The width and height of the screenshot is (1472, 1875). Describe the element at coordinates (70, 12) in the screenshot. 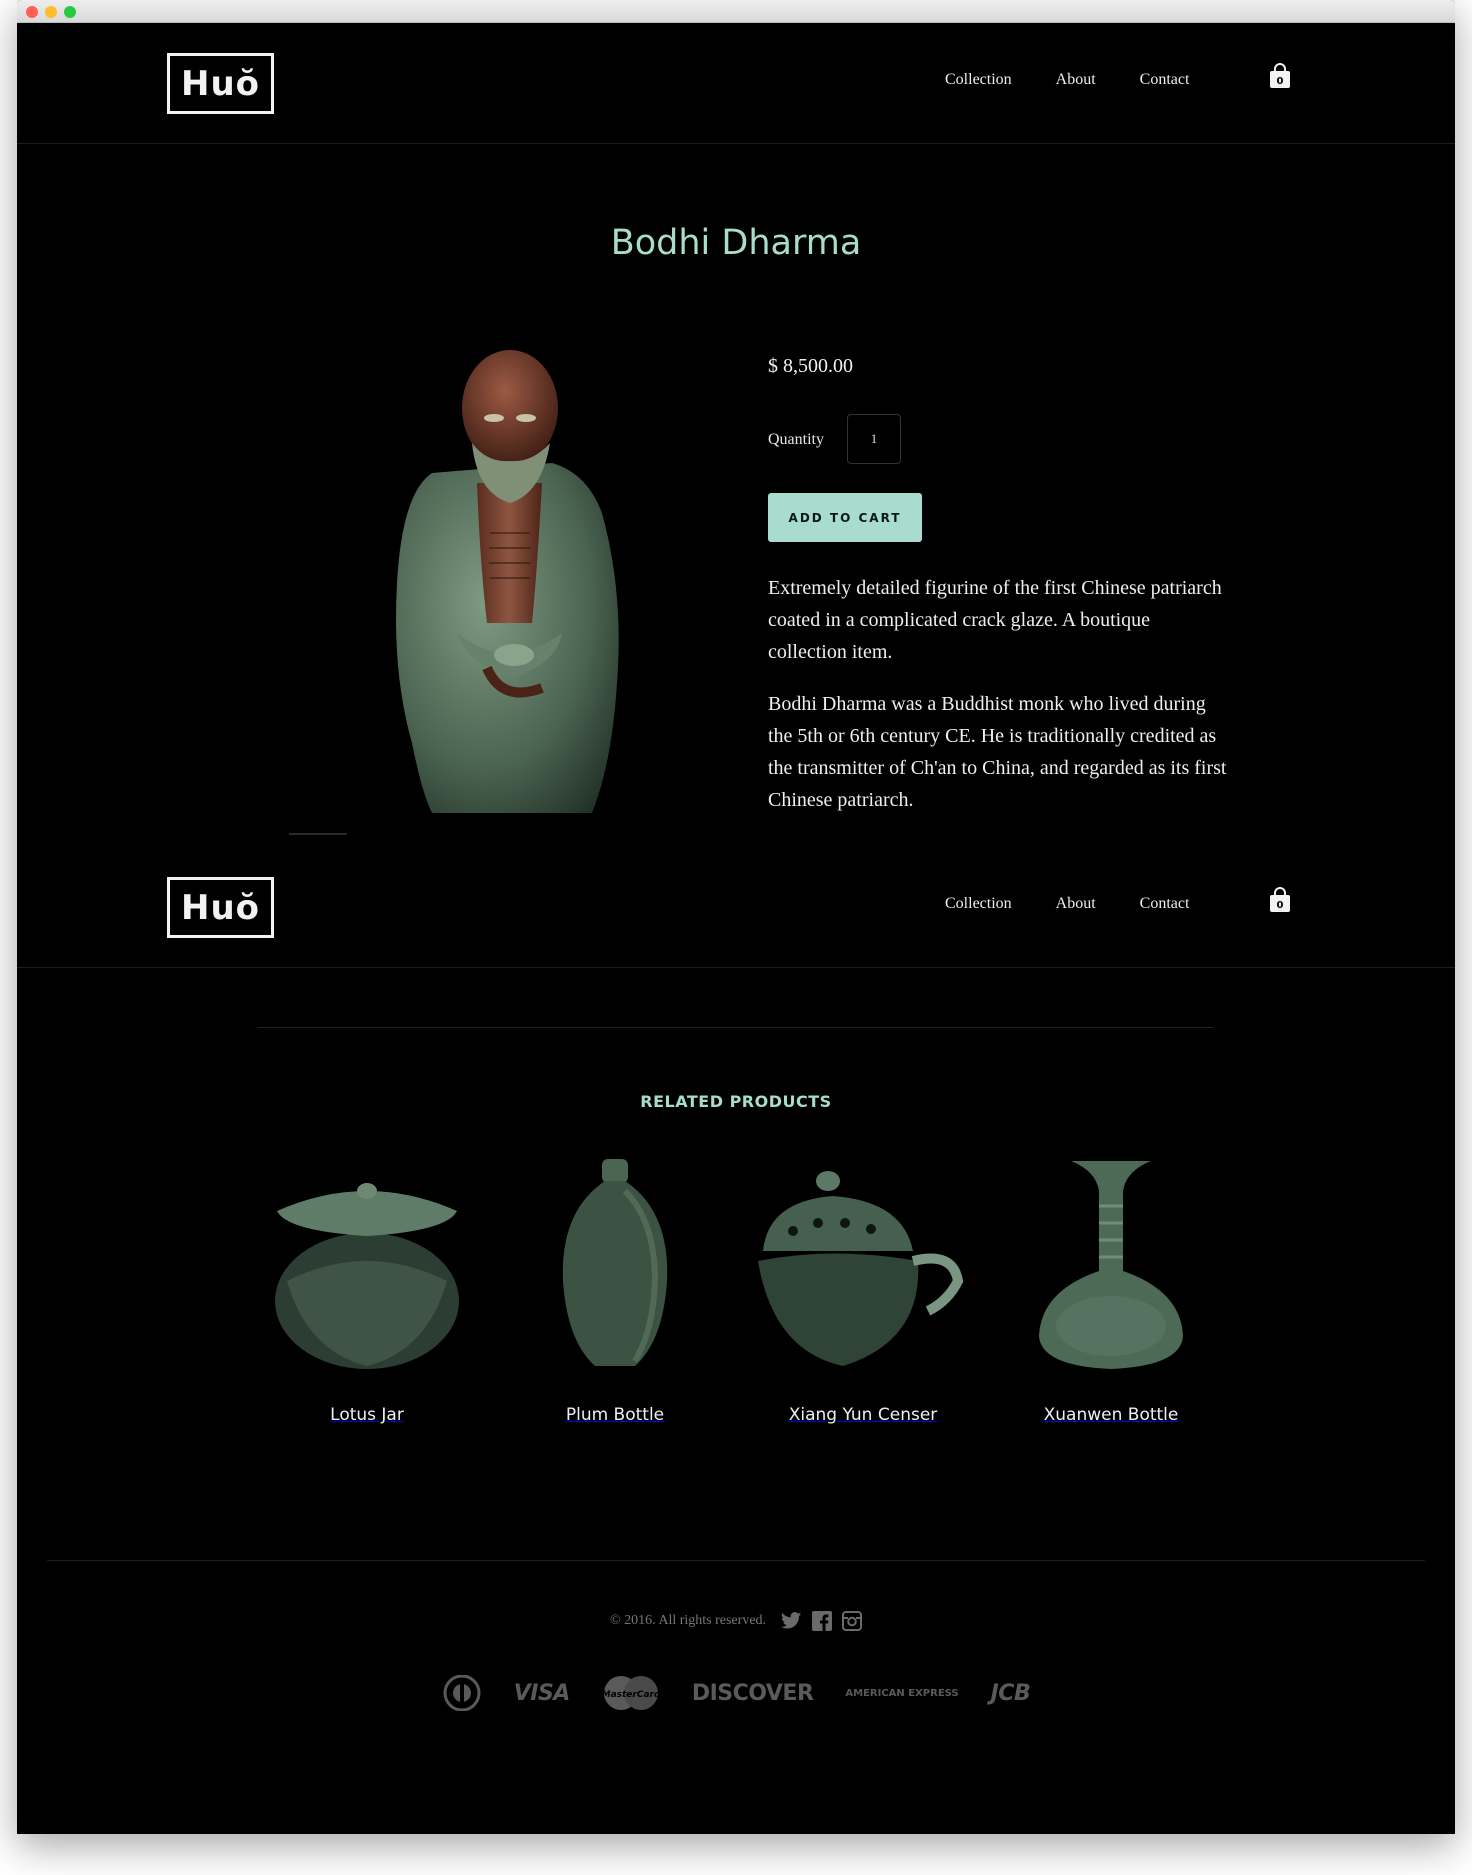

I see `maximize-window-button` at that location.